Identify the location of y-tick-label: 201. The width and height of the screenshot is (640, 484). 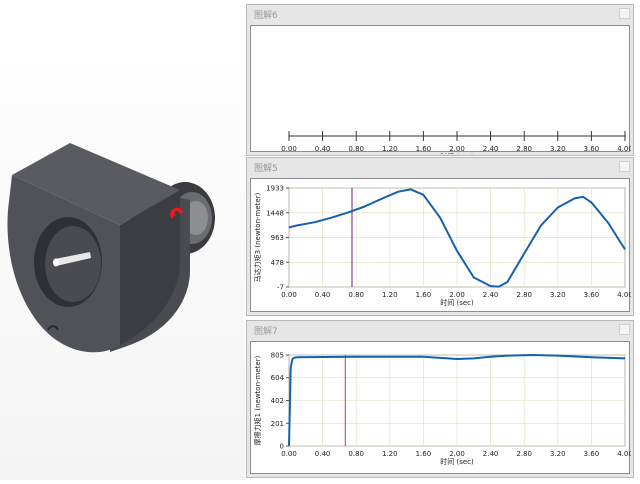
(277, 424).